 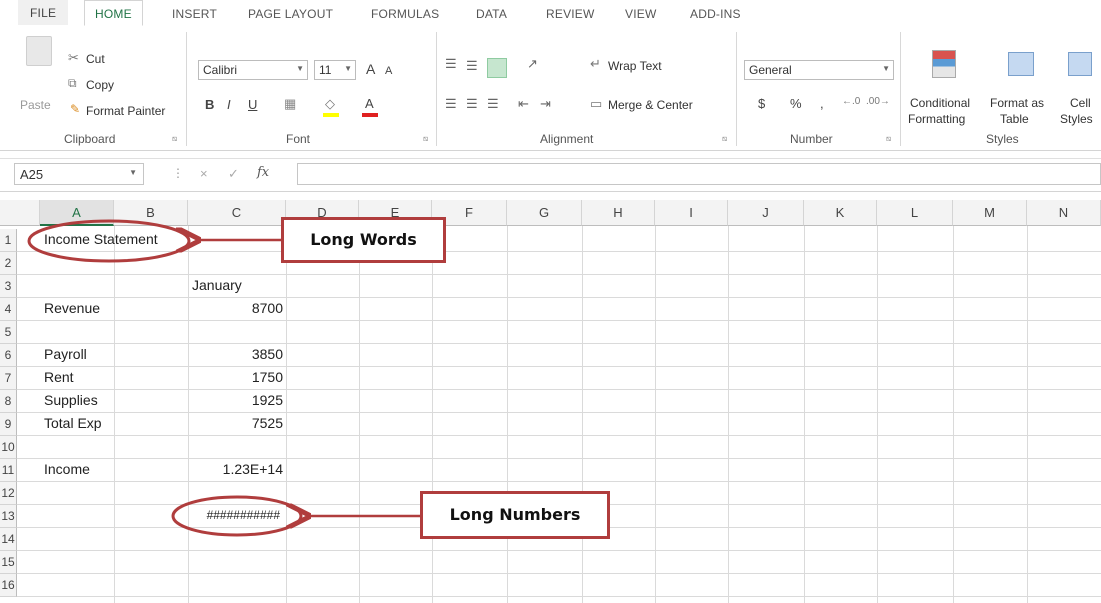 What do you see at coordinates (235, 469) in the screenshot?
I see `cell-c11: 1.23E+14` at bounding box center [235, 469].